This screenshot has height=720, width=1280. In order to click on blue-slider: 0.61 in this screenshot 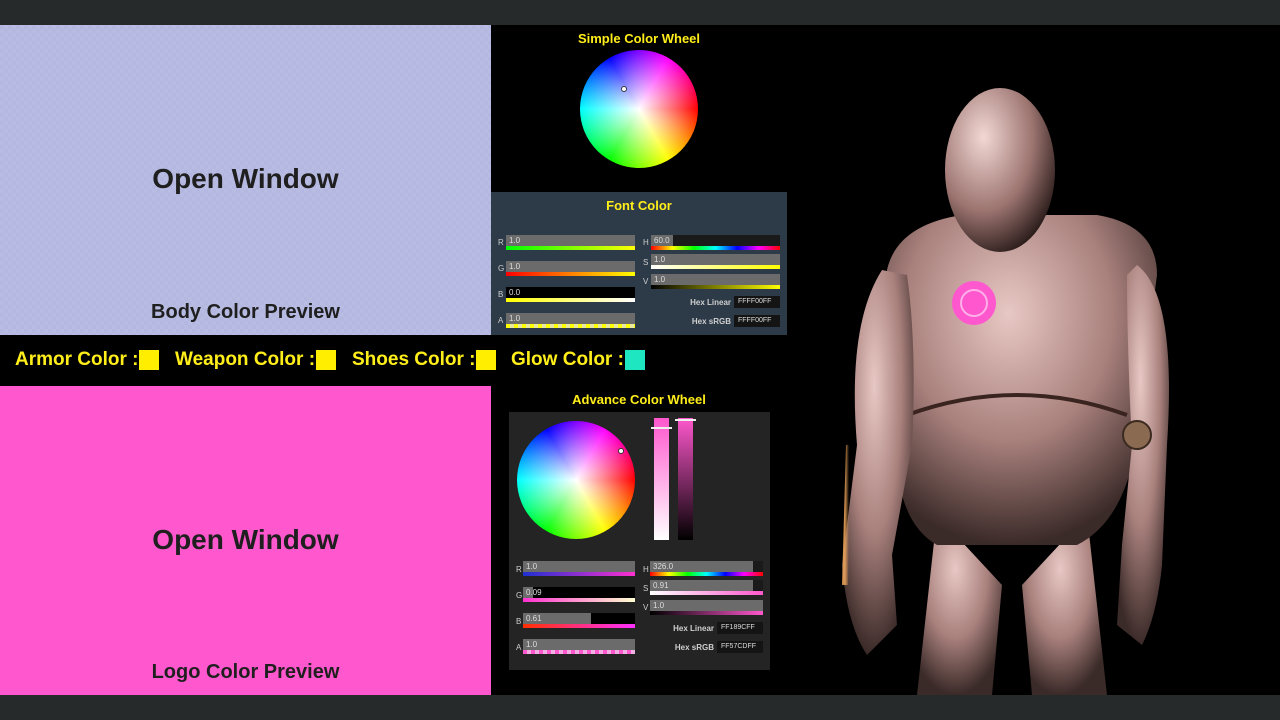, I will do `click(579, 618)`.